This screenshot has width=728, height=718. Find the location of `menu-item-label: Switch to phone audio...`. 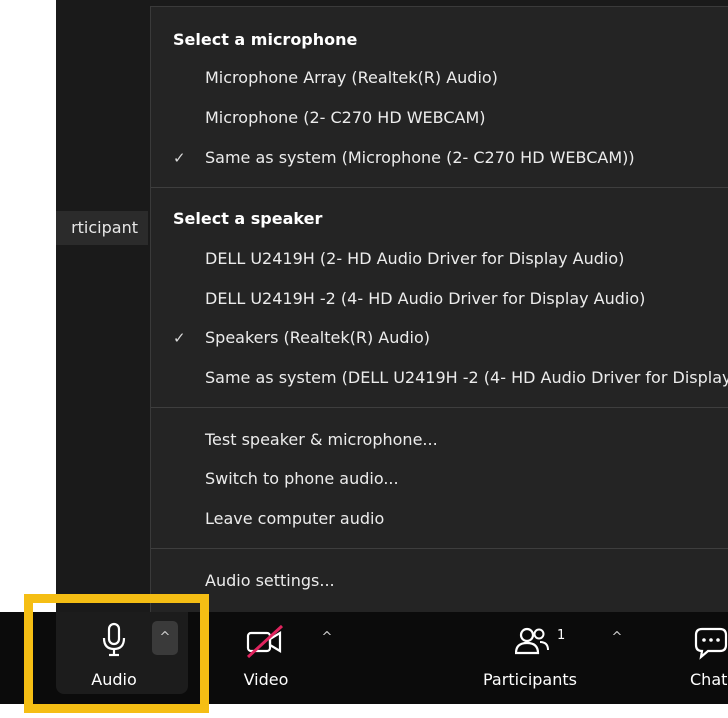

menu-item-label: Switch to phone audio... is located at coordinates (302, 478).